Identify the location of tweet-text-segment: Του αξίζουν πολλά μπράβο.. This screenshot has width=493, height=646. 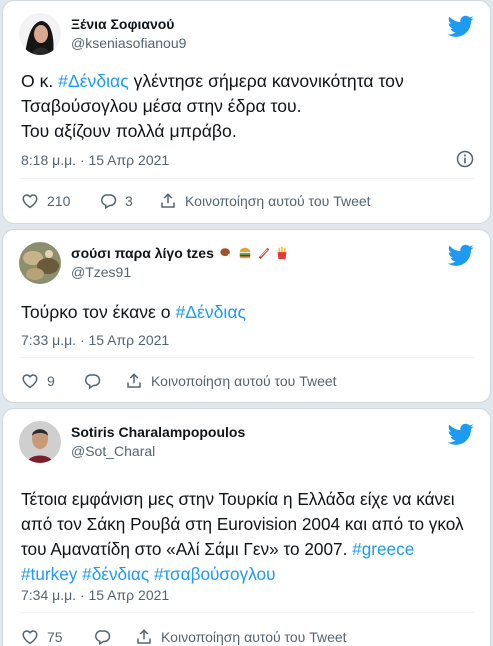
(129, 131).